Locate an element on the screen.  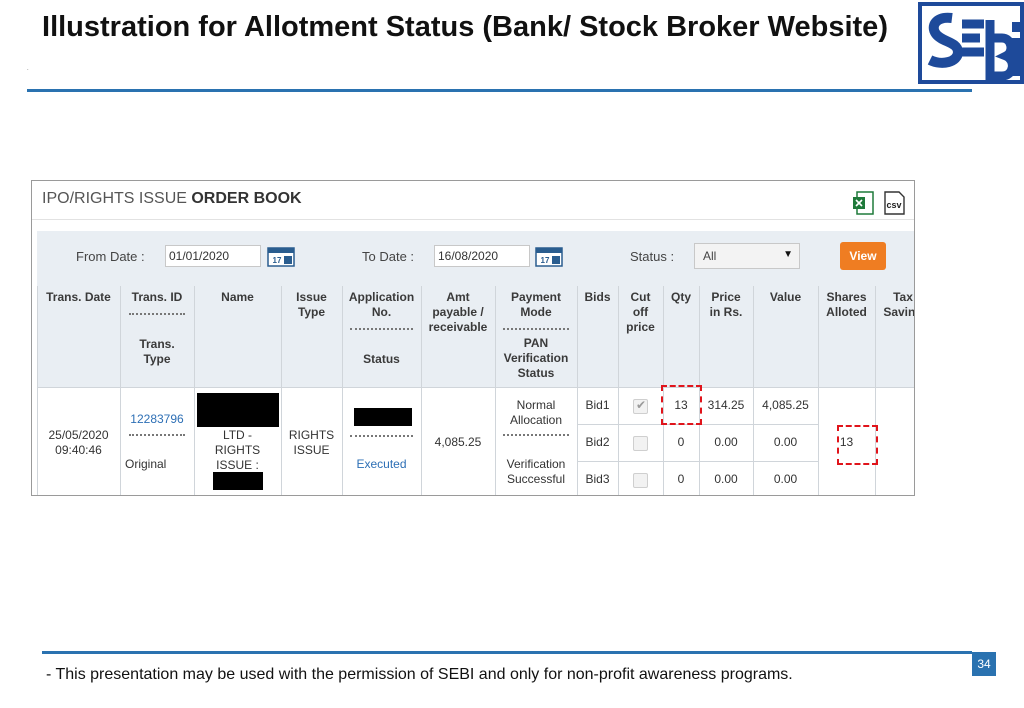
bid-label: Bid1 is located at coordinates (597, 405).